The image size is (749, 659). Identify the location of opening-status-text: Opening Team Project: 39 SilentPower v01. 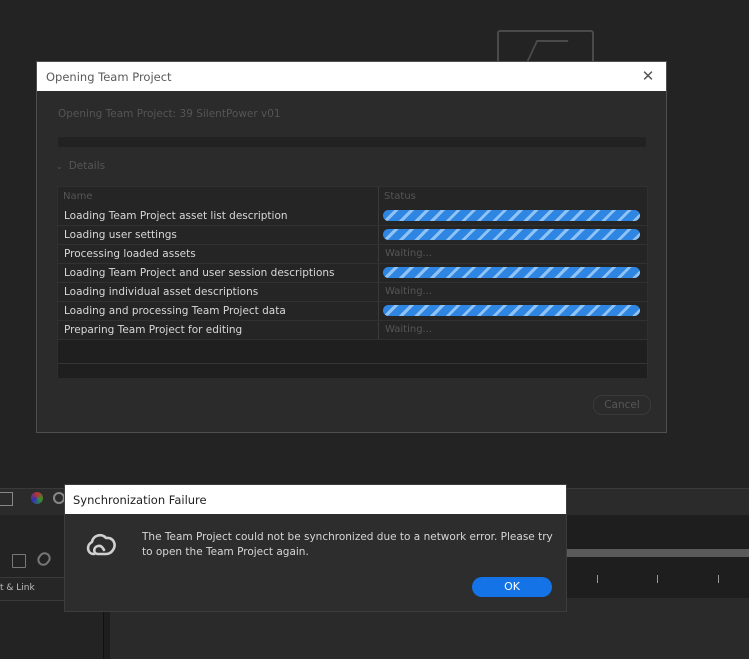
(169, 114).